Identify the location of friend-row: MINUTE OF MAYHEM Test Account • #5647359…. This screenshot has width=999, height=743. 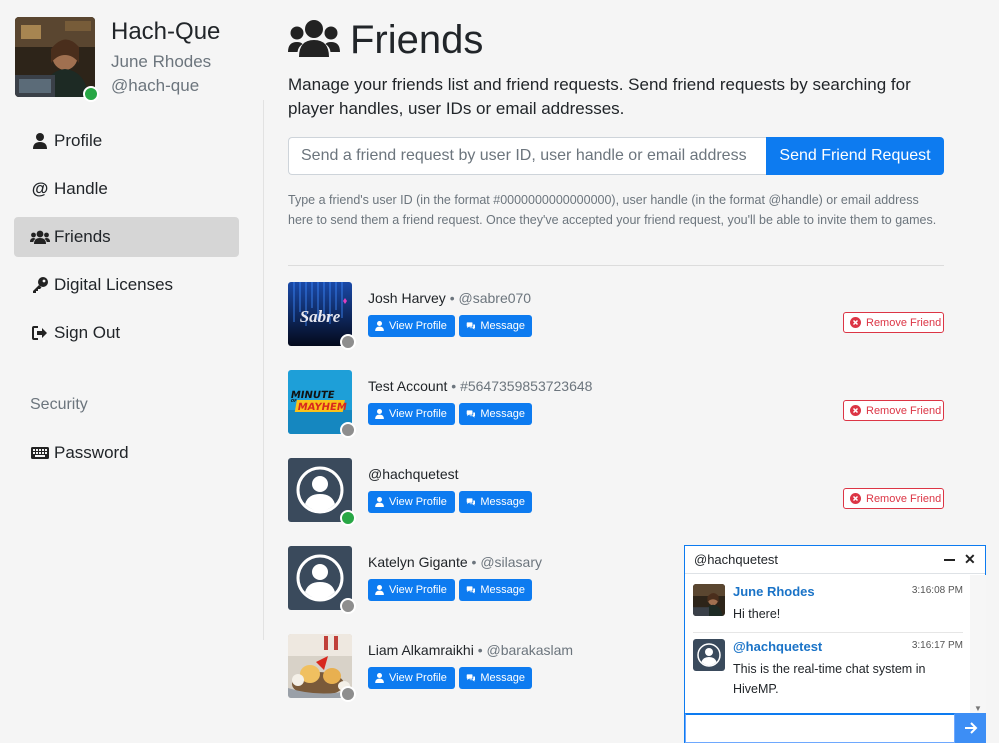
(616, 404).